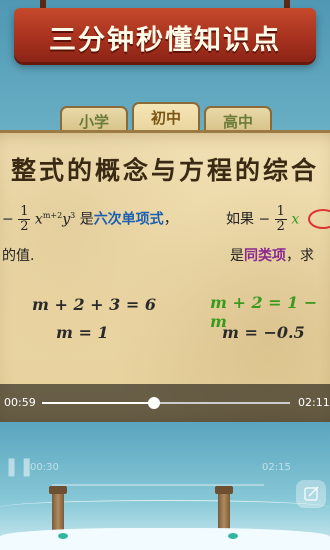  I want to click on video-controls: 00:59 02:11, so click(165, 403).